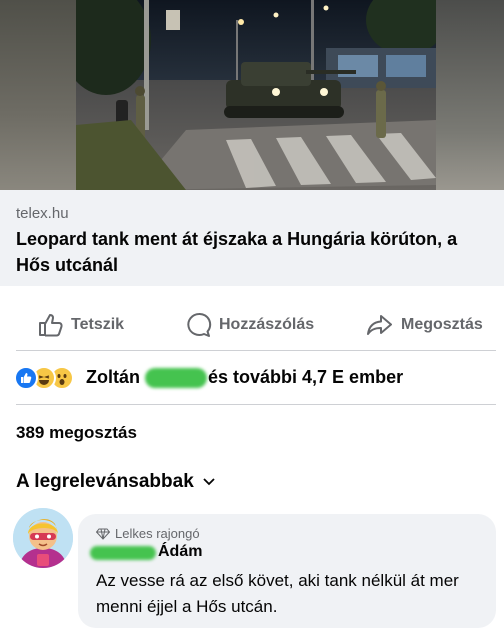 The width and height of the screenshot is (504, 628). What do you see at coordinates (199, 324) in the screenshot?
I see `comment-bubble-icon` at bounding box center [199, 324].